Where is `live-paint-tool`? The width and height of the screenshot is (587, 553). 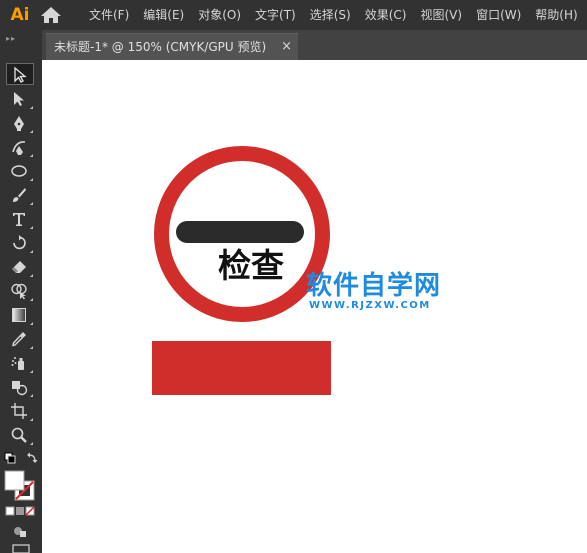
live-paint-tool is located at coordinates (20, 387).